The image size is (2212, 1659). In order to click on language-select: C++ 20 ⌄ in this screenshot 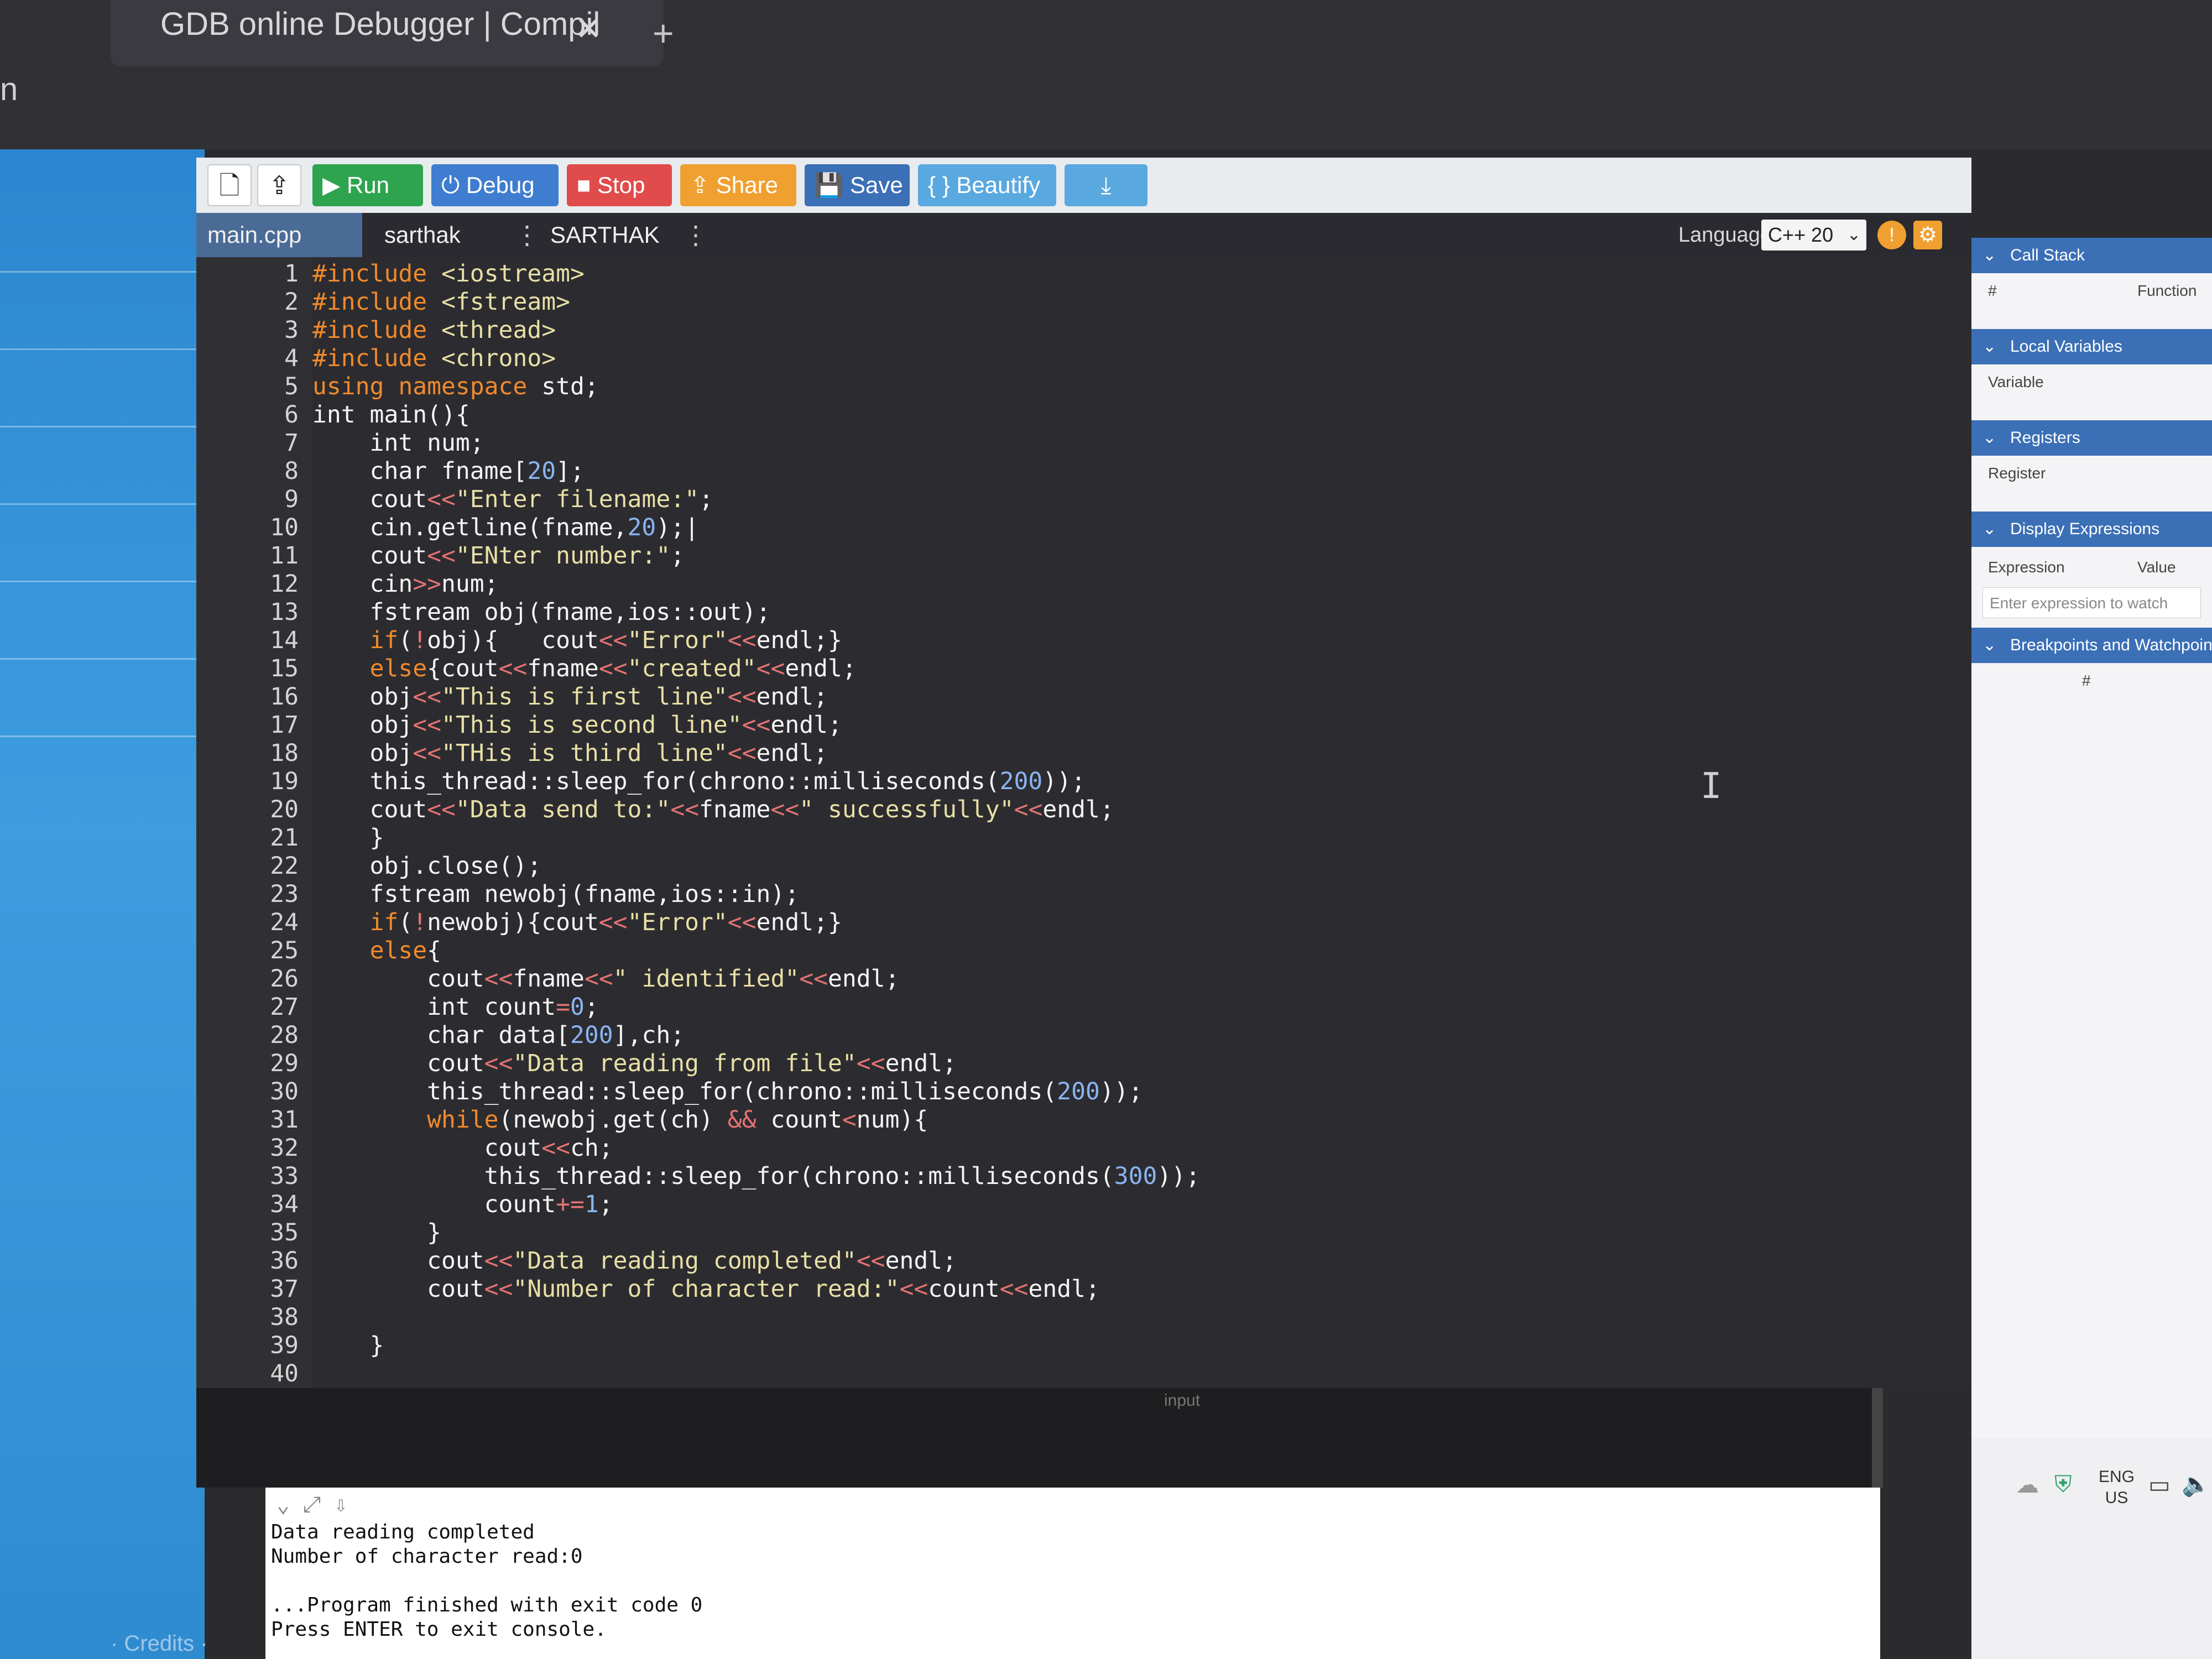, I will do `click(1814, 236)`.